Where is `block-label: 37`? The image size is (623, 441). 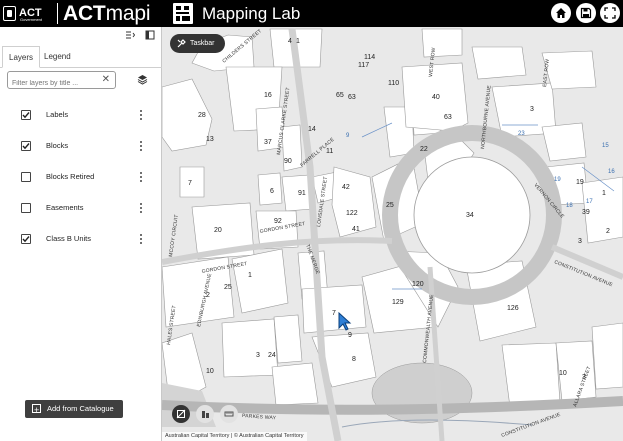
block-label: 37 is located at coordinates (268, 142).